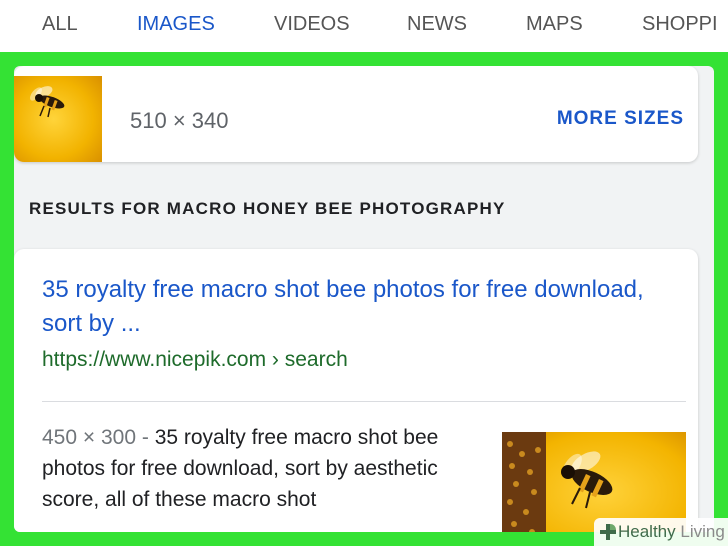 The image size is (728, 546). Describe the element at coordinates (364, 26) in the screenshot. I see `search-tabs: ALL IMAGES VIDEOS NEWS MAPS SHOPPI` at that location.